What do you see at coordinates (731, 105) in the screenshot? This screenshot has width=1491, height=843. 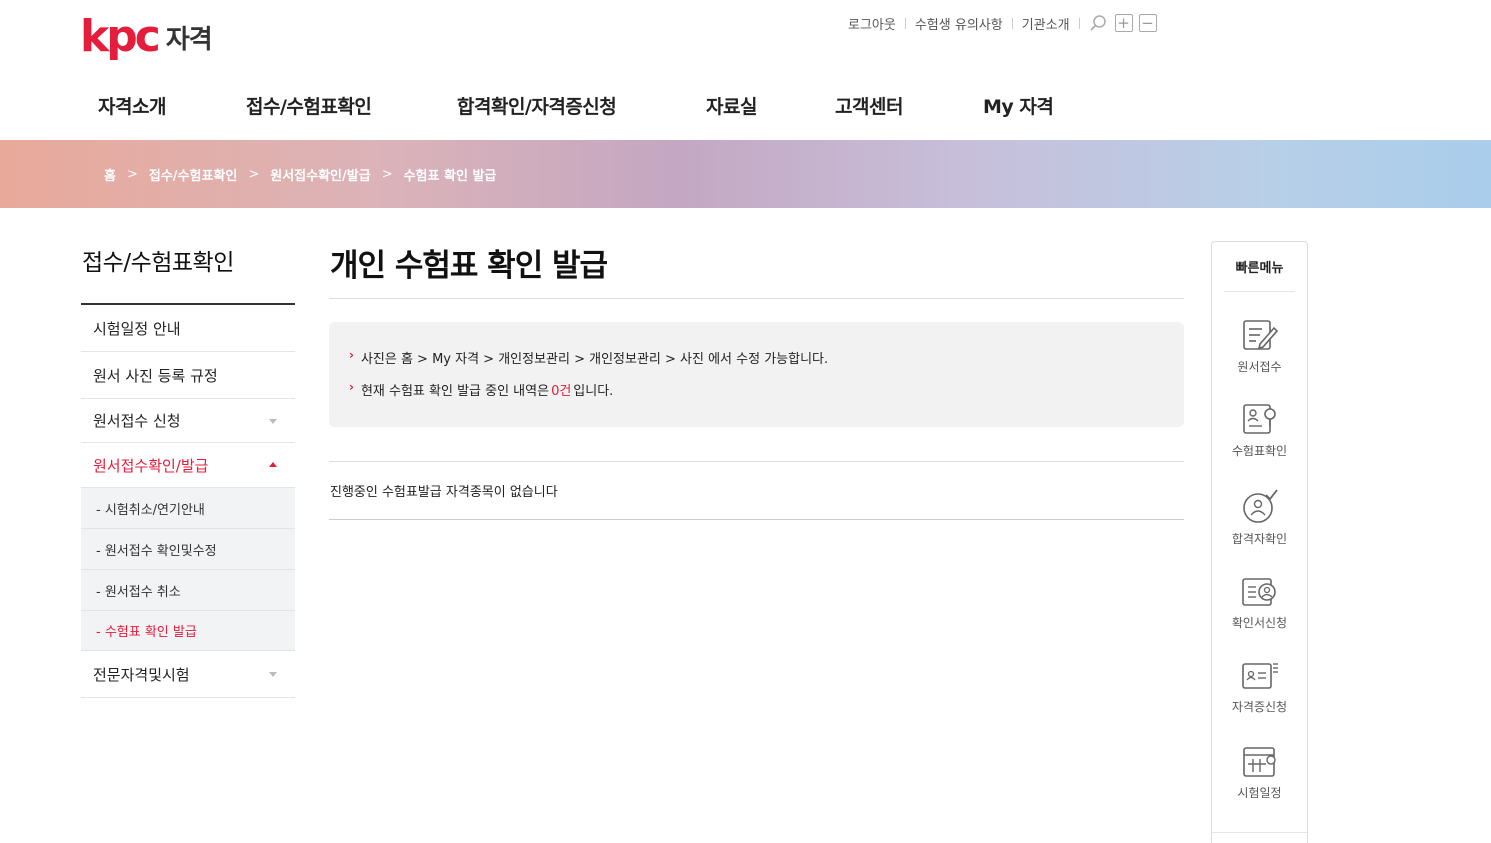 I see `gnb-resources: 자료실` at bounding box center [731, 105].